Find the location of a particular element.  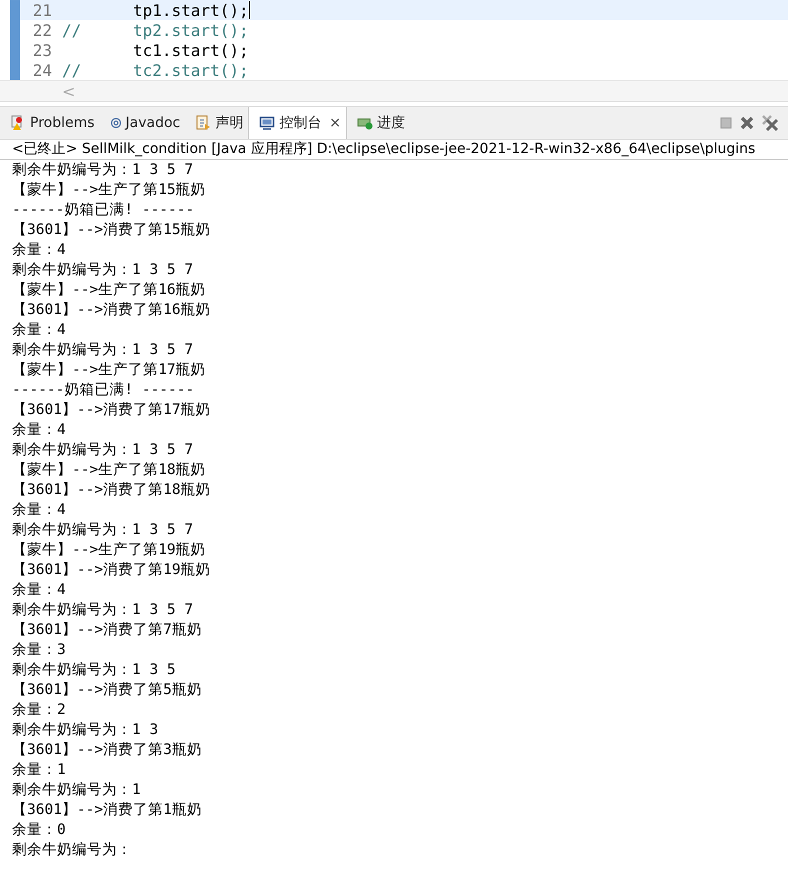

line-number: 21 is located at coordinates (42, 10).